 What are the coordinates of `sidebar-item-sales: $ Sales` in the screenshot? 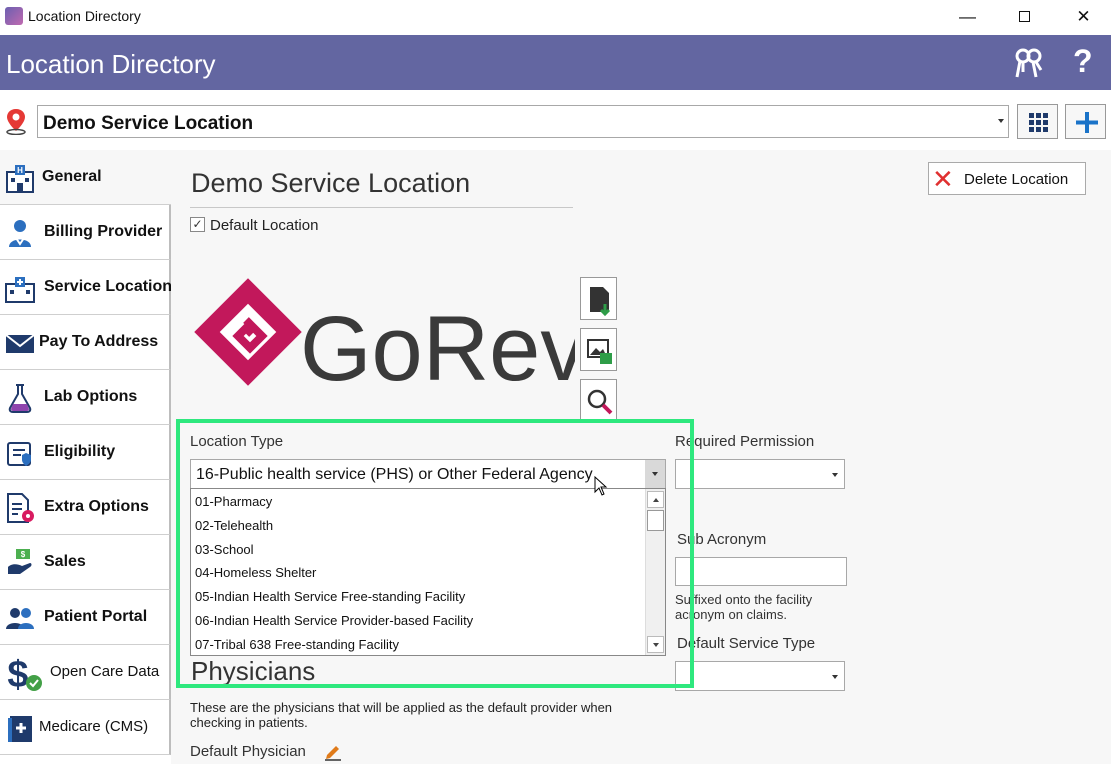 It's located at (85, 562).